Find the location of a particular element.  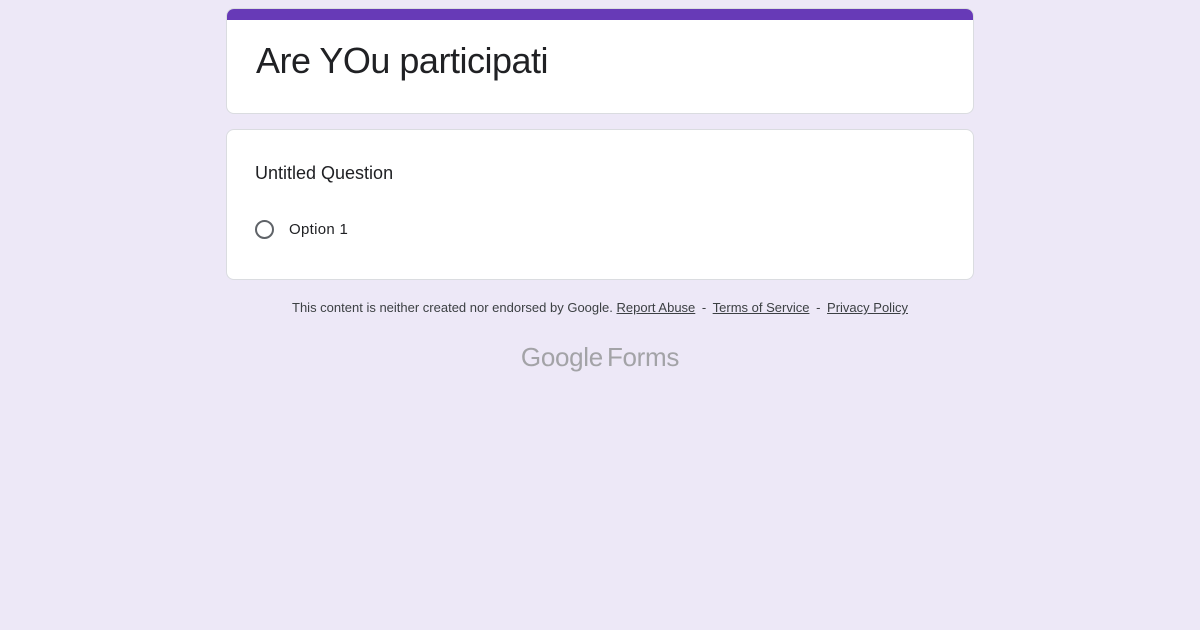

forms-wordmark: Forms is located at coordinates (643, 357).